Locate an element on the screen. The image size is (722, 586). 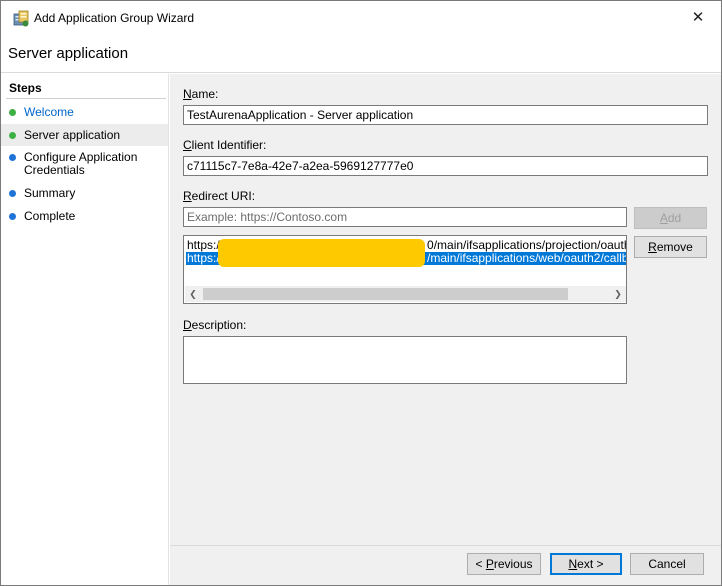
step-configure-credentials: Configure Application Credentials is located at coordinates (84, 164).